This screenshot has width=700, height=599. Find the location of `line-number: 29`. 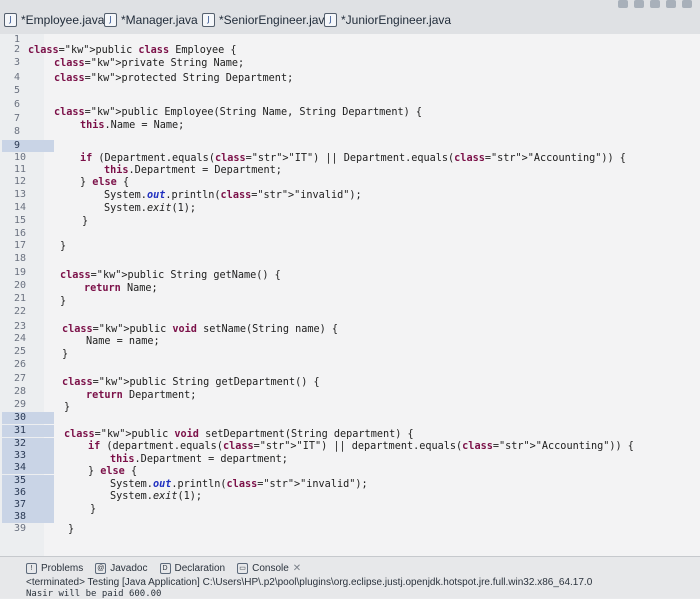

line-number: 29 is located at coordinates (20, 404).